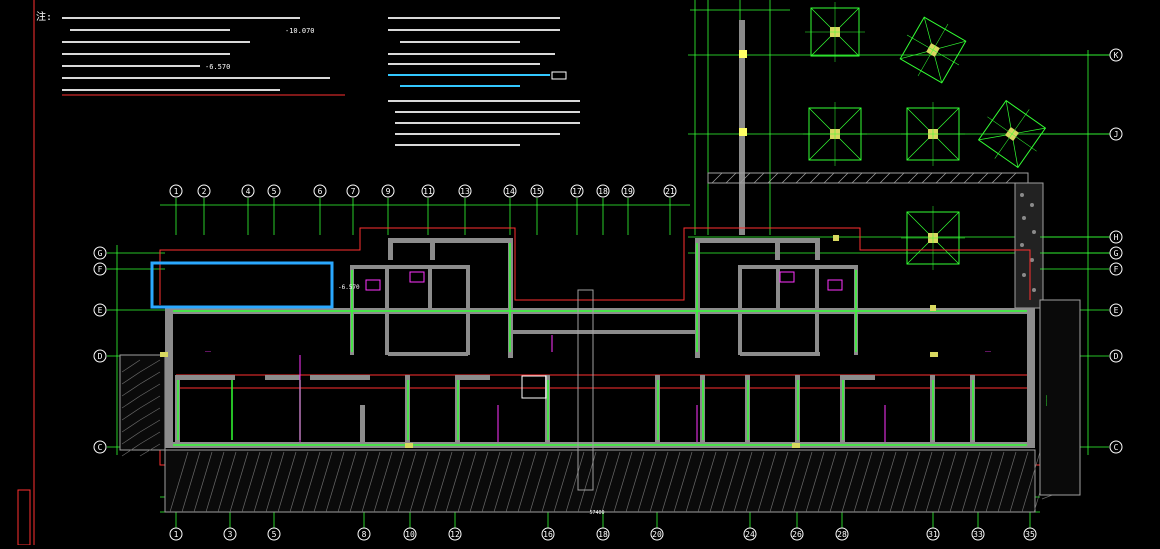 The height and width of the screenshot is (549, 1160). I want to click on grid-bubble-left-G: G, so click(100, 253).